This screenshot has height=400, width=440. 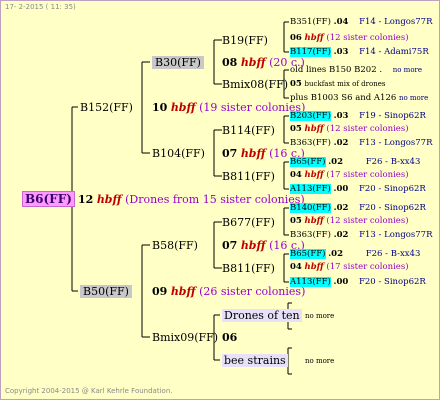 I want to click on leaf-9-ref: F26 - B-xx43, so click(x=393, y=162).